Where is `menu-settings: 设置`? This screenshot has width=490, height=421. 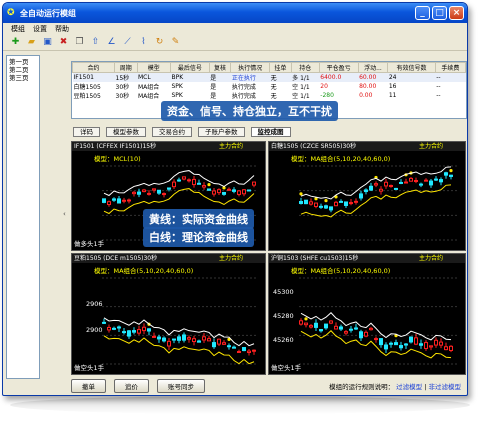
menu-settings: 设置 is located at coordinates (40, 29).